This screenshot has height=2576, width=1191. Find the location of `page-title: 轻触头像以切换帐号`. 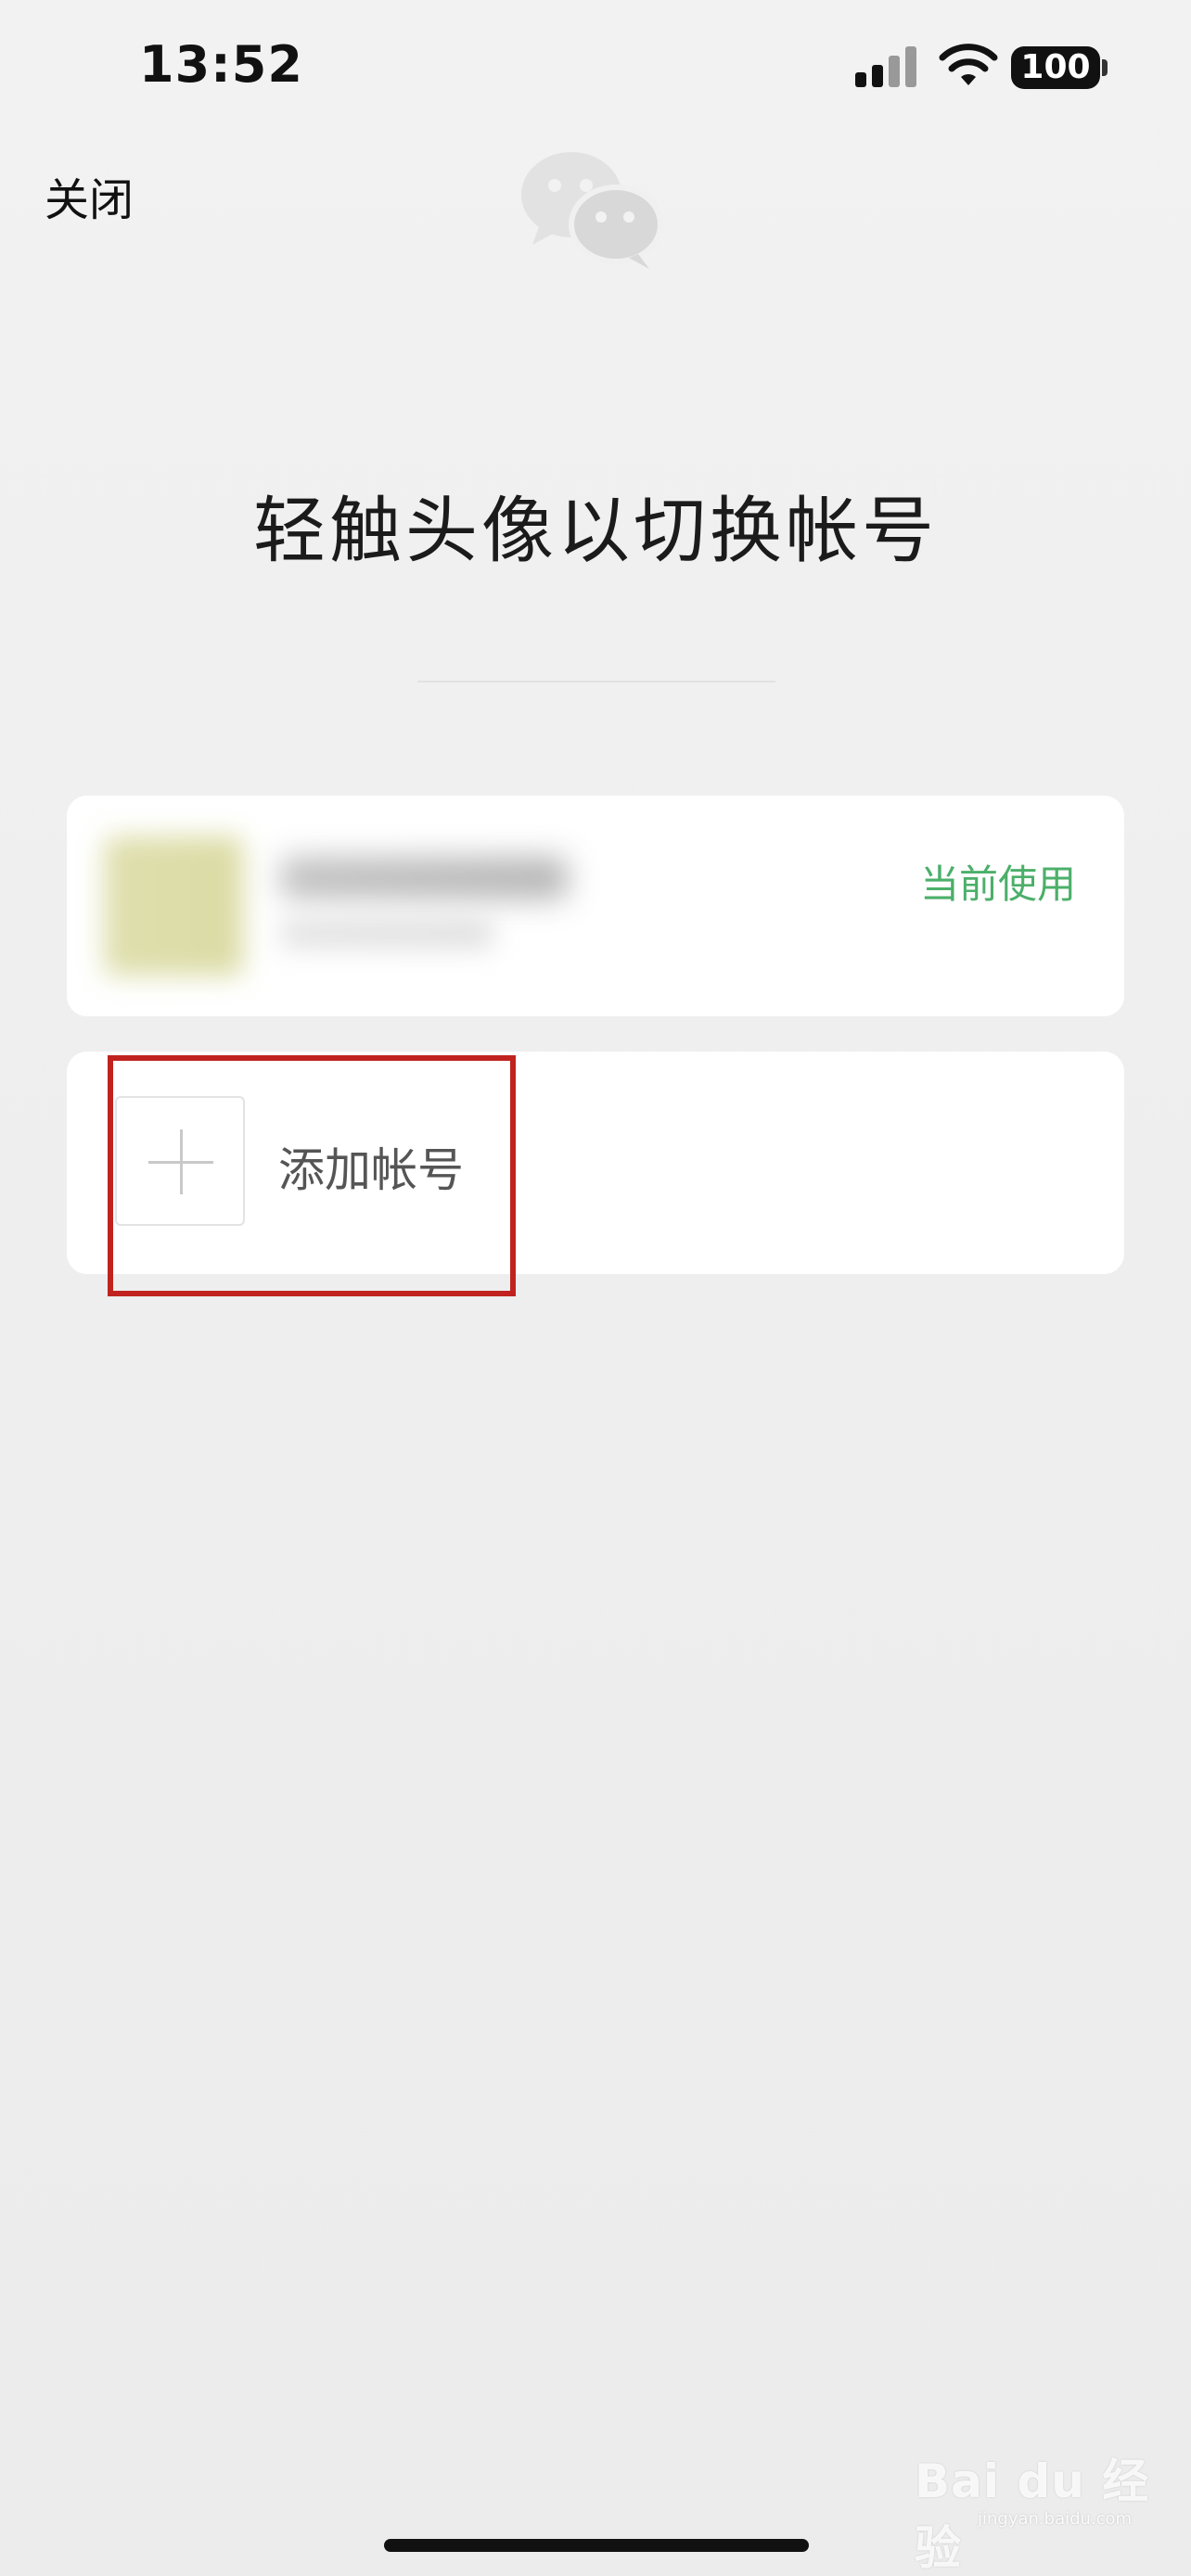

page-title: 轻触头像以切换帐号 is located at coordinates (595, 531).